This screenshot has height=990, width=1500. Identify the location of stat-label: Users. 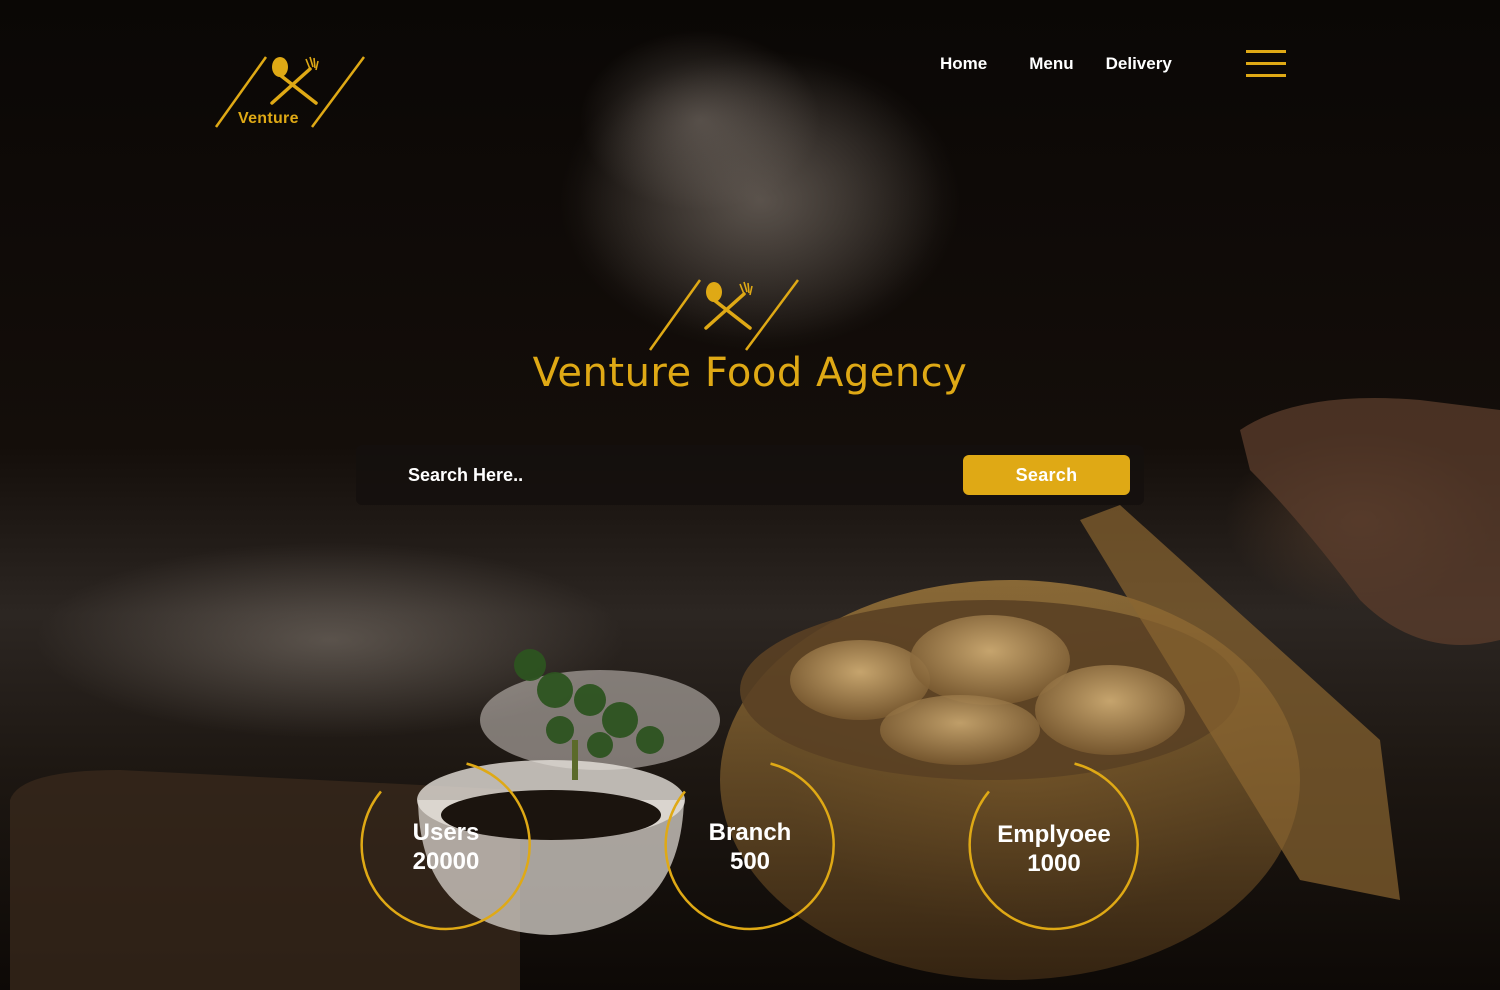
(446, 832).